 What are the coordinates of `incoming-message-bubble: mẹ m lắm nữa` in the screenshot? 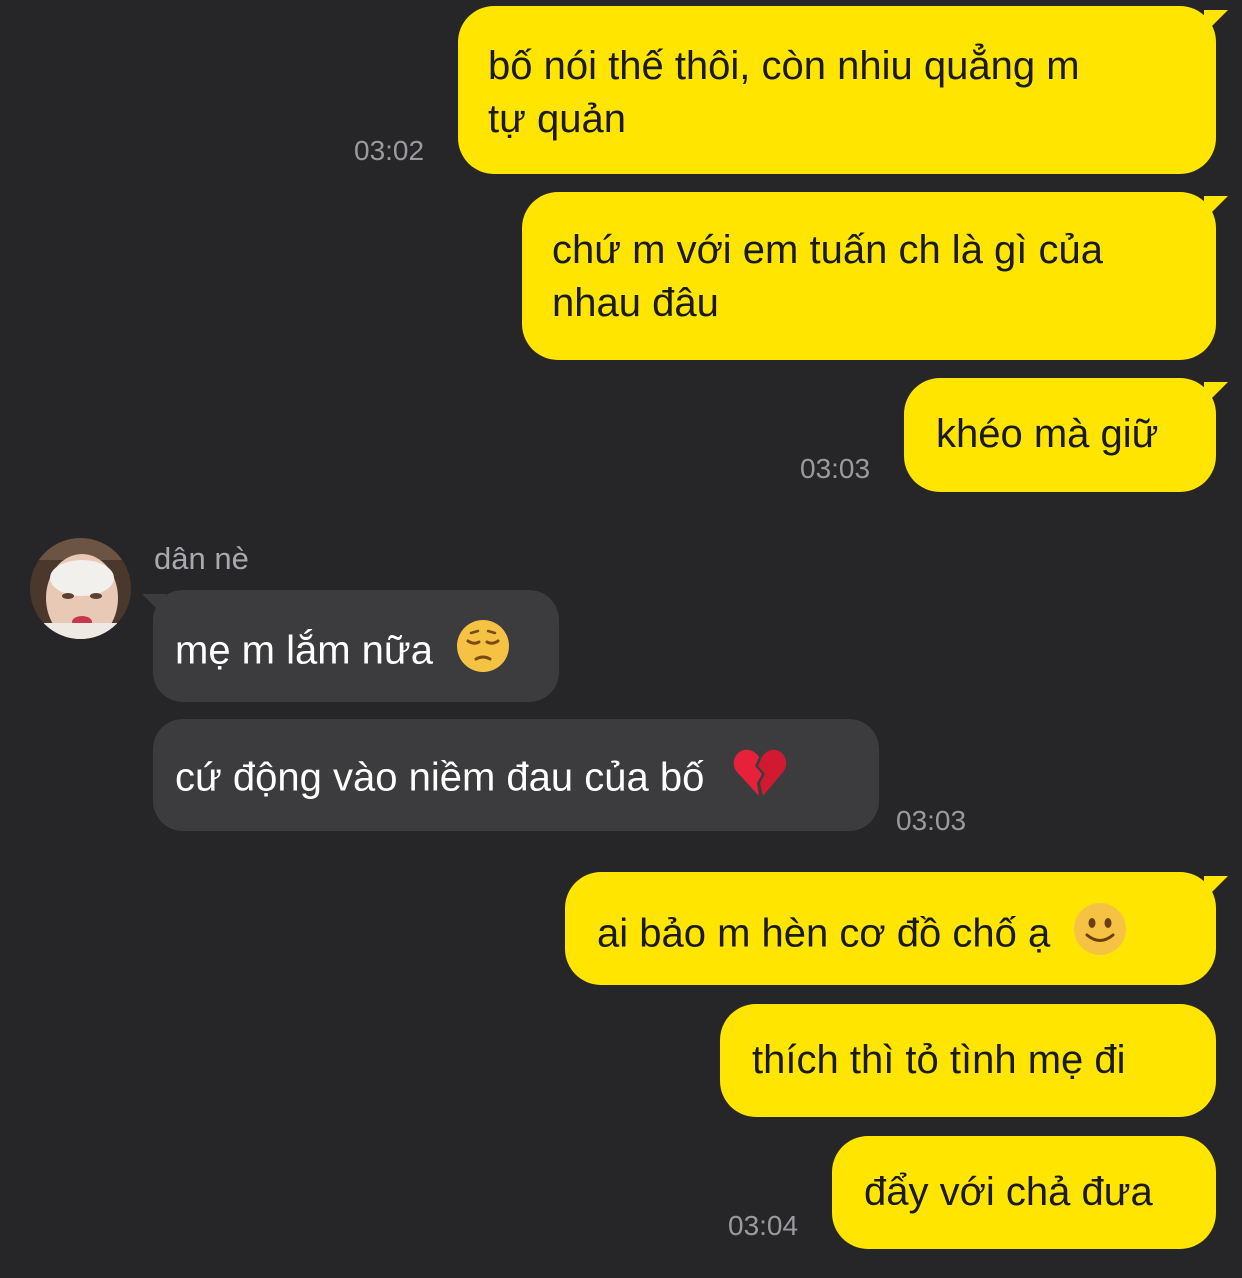 It's located at (356, 646).